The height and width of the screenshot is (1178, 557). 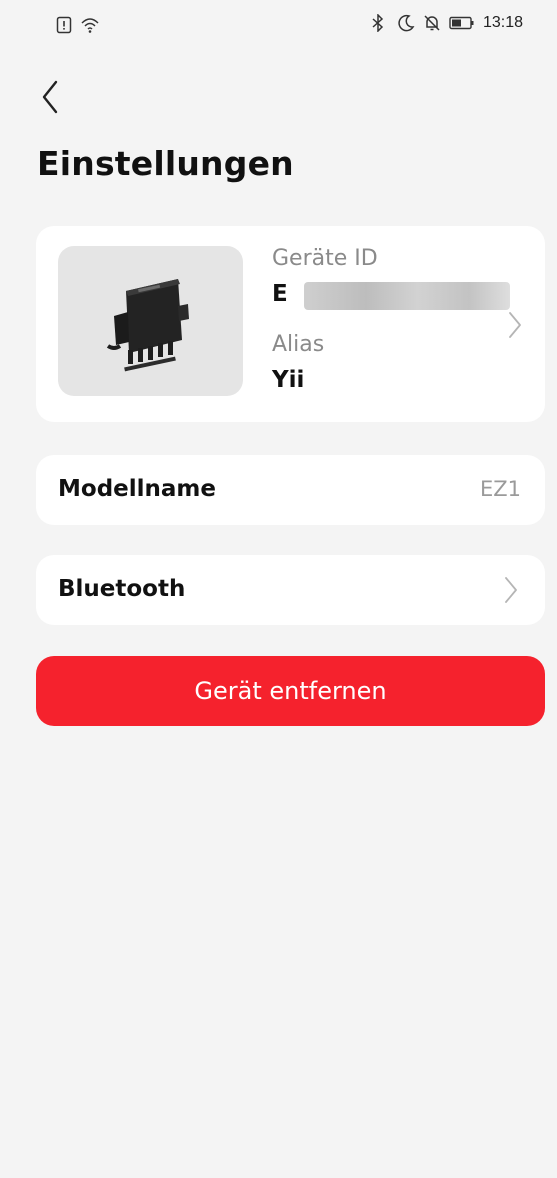 I want to click on bluetooth-row: Bluetooth, so click(x=290, y=590).